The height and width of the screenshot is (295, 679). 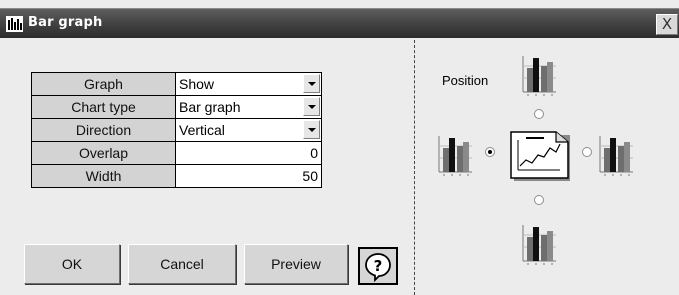 What do you see at coordinates (103, 107) in the screenshot?
I see `property-label-chart-type: Chart type` at bounding box center [103, 107].